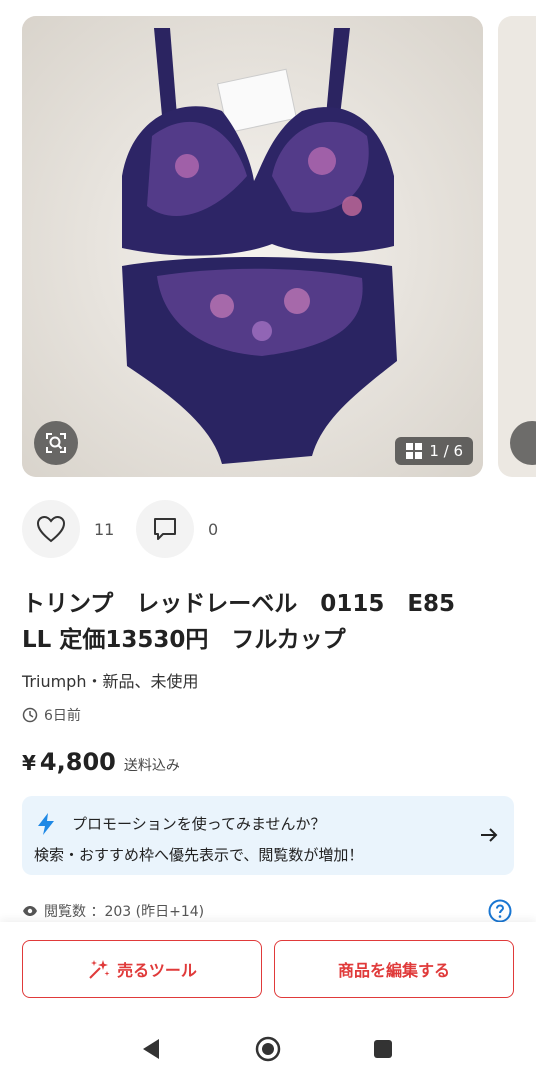  What do you see at coordinates (151, 766) in the screenshot?
I see `shipping-note: 送料込み` at bounding box center [151, 766].